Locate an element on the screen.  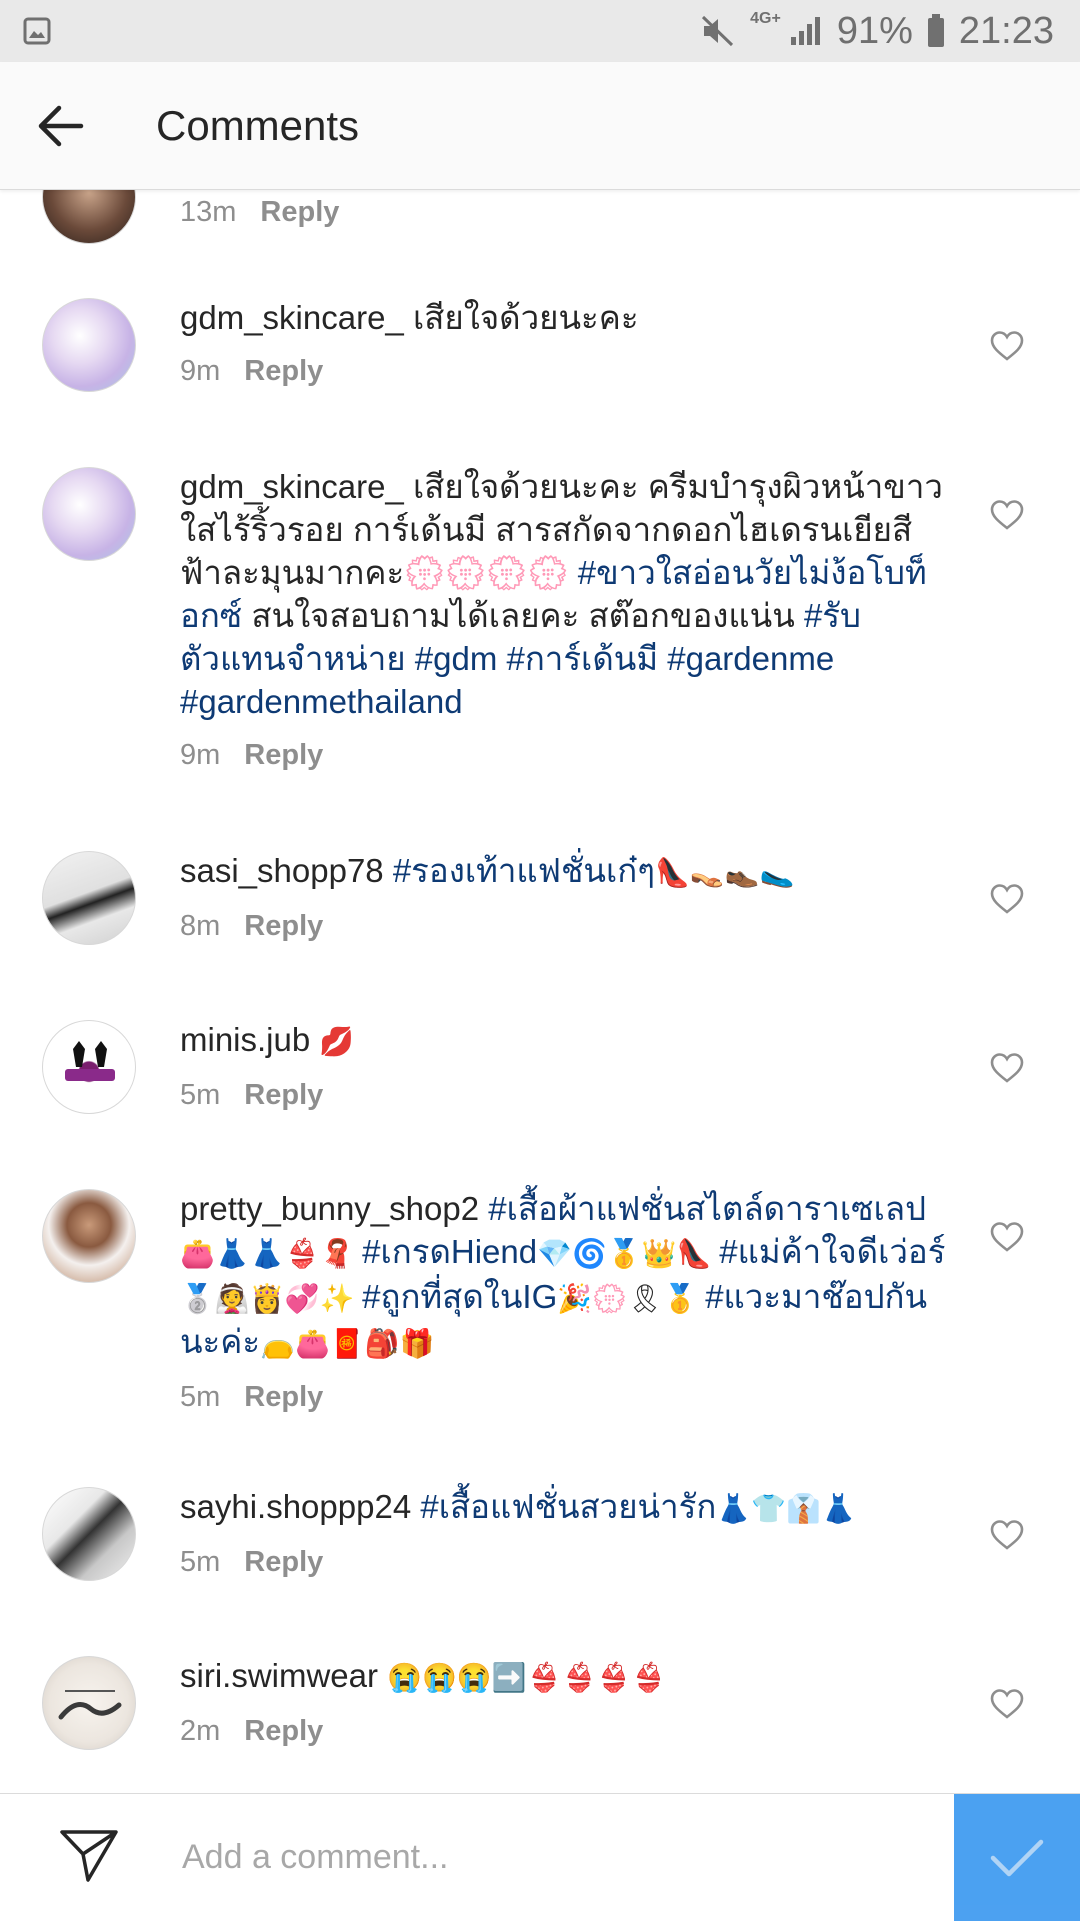
hashtag: #เสื้อแฟชั่นสวยน่ารัก is located at coordinates (568, 1506).